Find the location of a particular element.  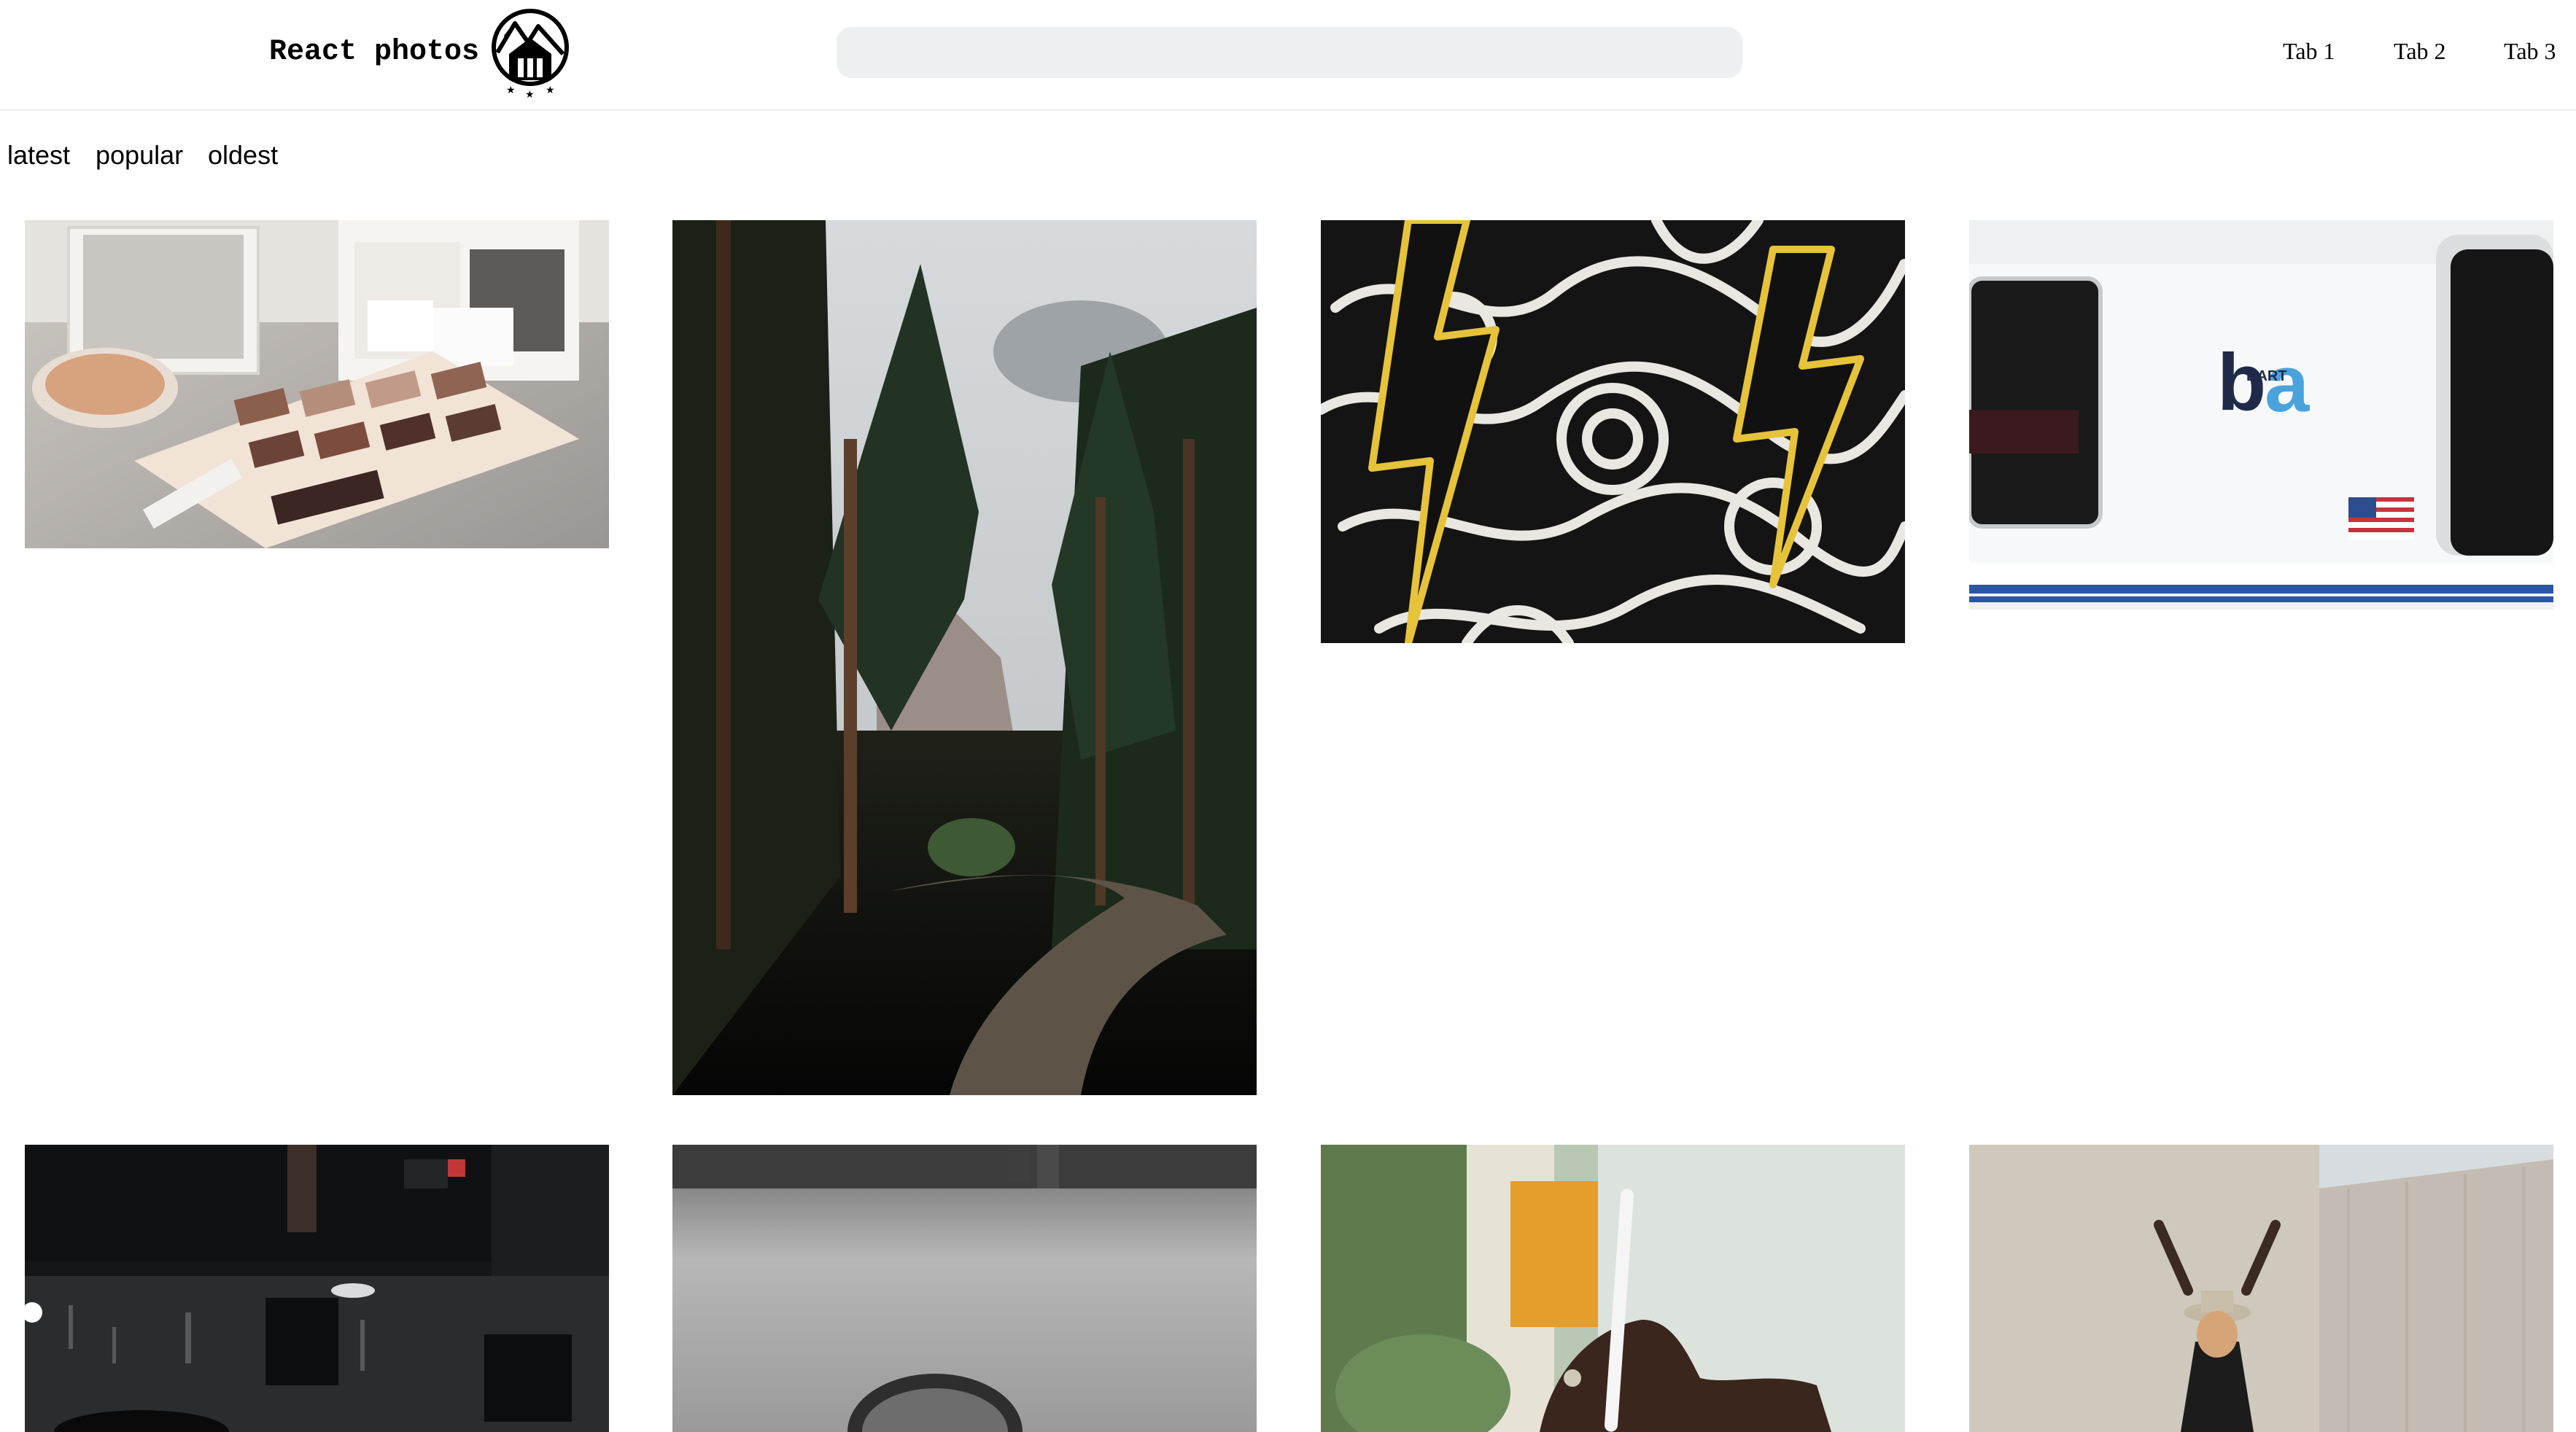

tab-3: Tab 3 is located at coordinates (2530, 52).